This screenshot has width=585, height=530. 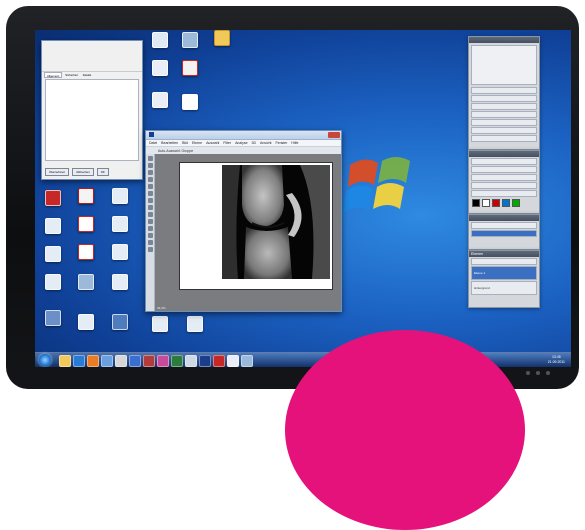 What do you see at coordinates (150, 200) in the screenshot?
I see `brush-tool-icon` at bounding box center [150, 200].